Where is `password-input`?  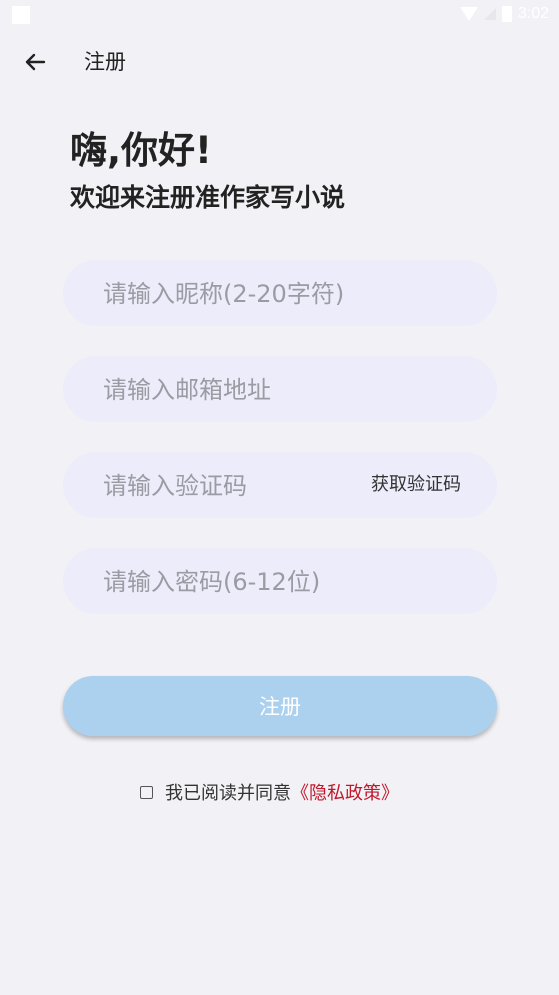 password-input is located at coordinates (283, 582).